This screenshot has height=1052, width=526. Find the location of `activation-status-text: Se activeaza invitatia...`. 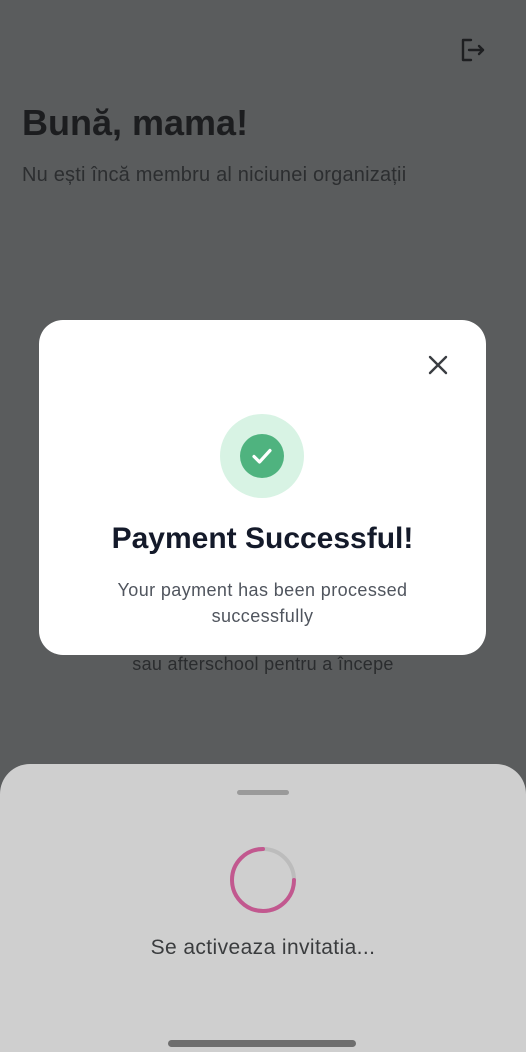

activation-status-text: Se activeaza invitatia... is located at coordinates (263, 947).